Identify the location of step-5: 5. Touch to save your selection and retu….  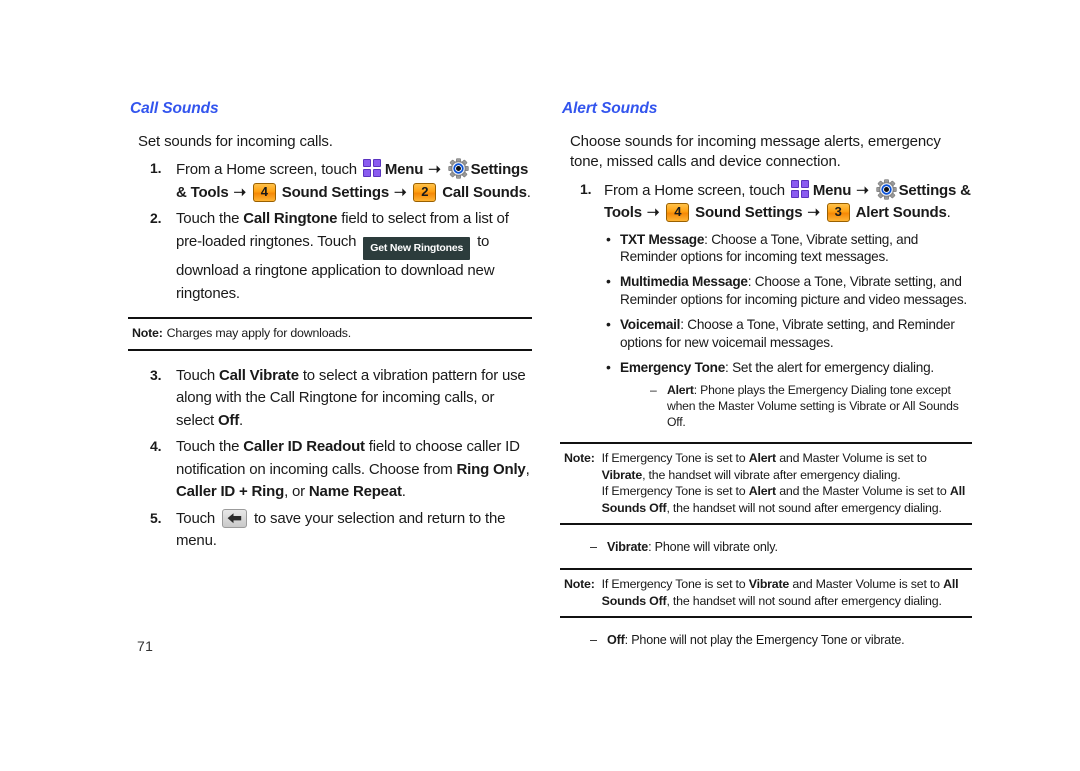
(330, 530).